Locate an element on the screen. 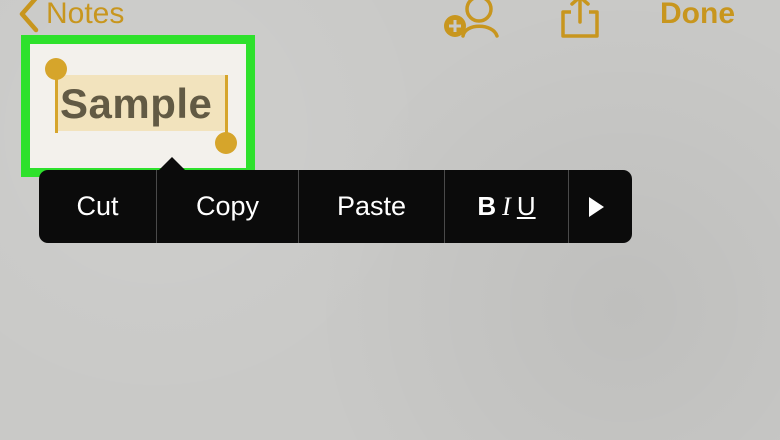 Image resolution: width=780 pixels, height=440 pixels. format-button: B I U is located at coordinates (507, 206).